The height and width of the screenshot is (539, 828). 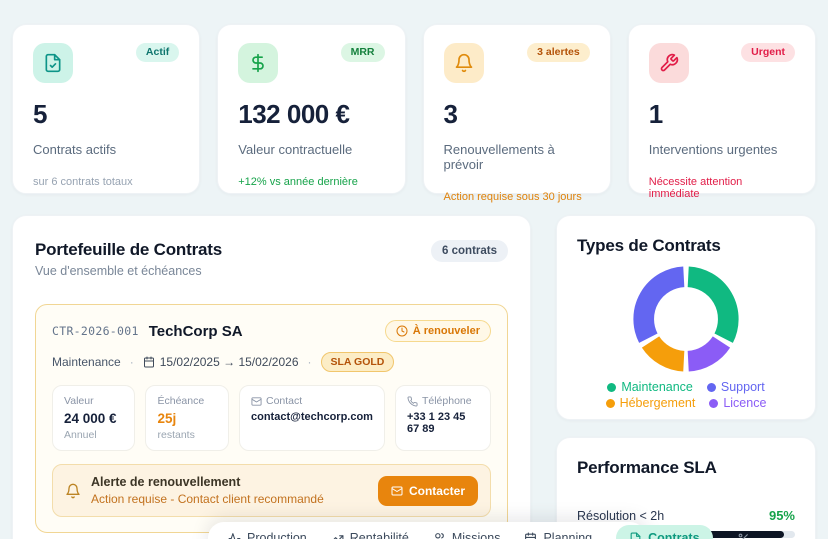 I want to click on status-badge: MRR, so click(x=362, y=52).